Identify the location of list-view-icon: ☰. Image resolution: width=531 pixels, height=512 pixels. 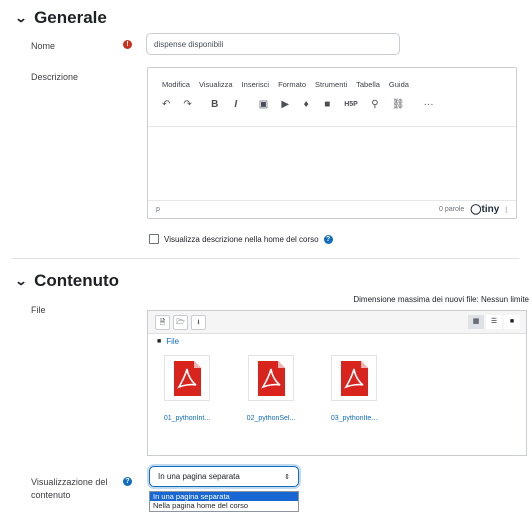
(494, 322).